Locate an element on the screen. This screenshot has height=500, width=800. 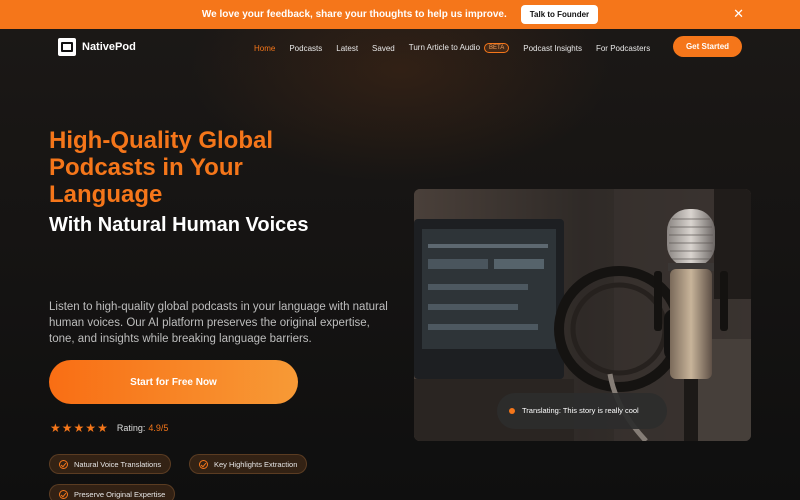
talk-to-founder-button: Talk to Founder is located at coordinates (559, 14).